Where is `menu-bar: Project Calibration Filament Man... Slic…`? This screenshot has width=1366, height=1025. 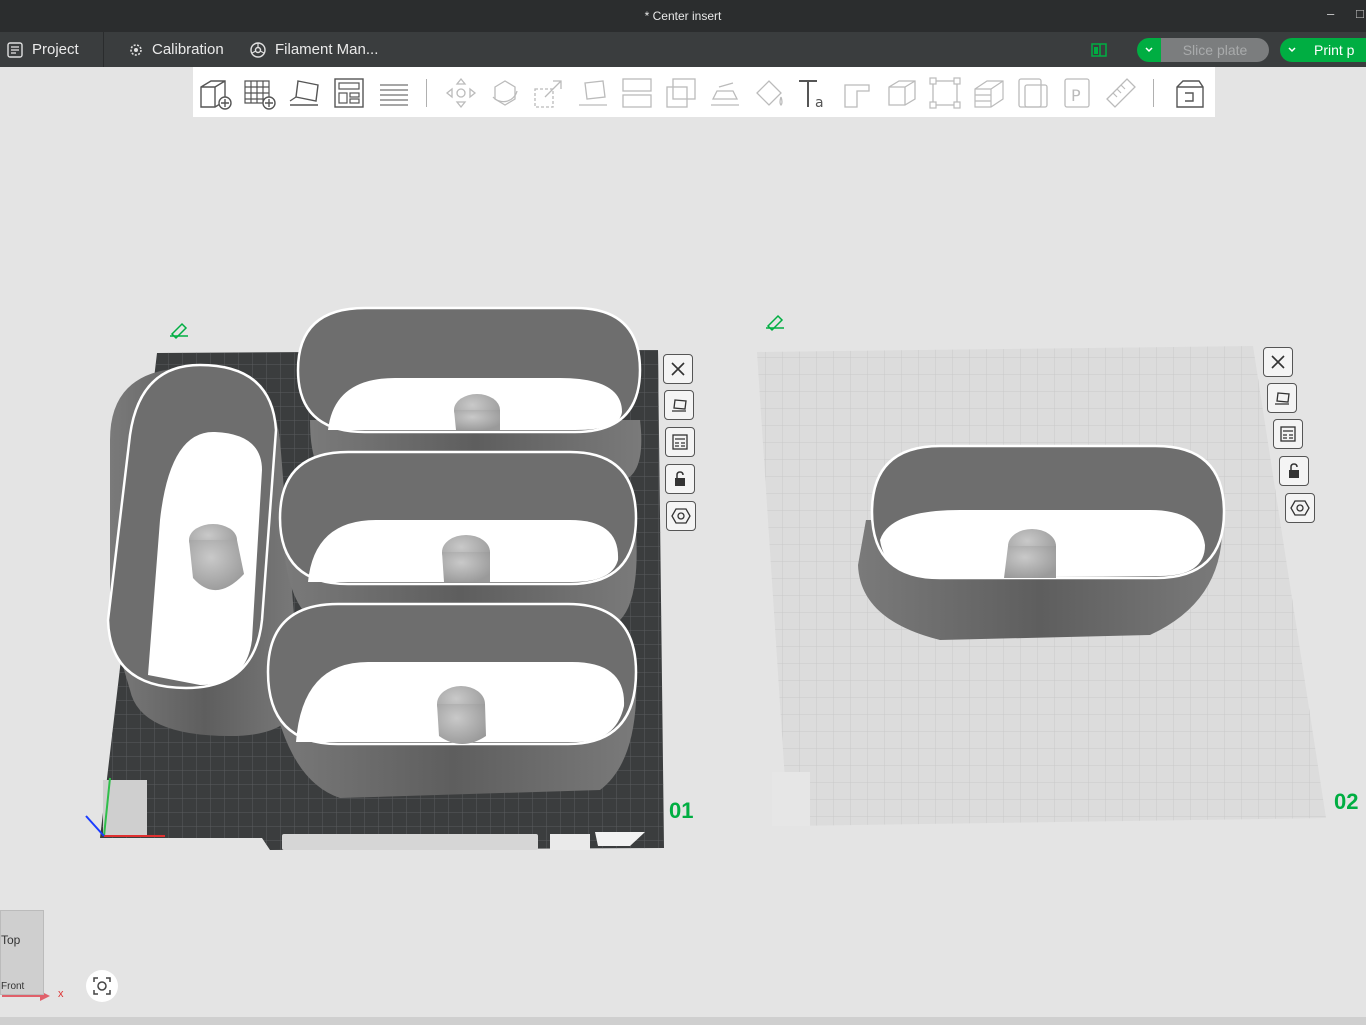
menu-bar: Project Calibration Filament Man... Slic… is located at coordinates (683, 49).